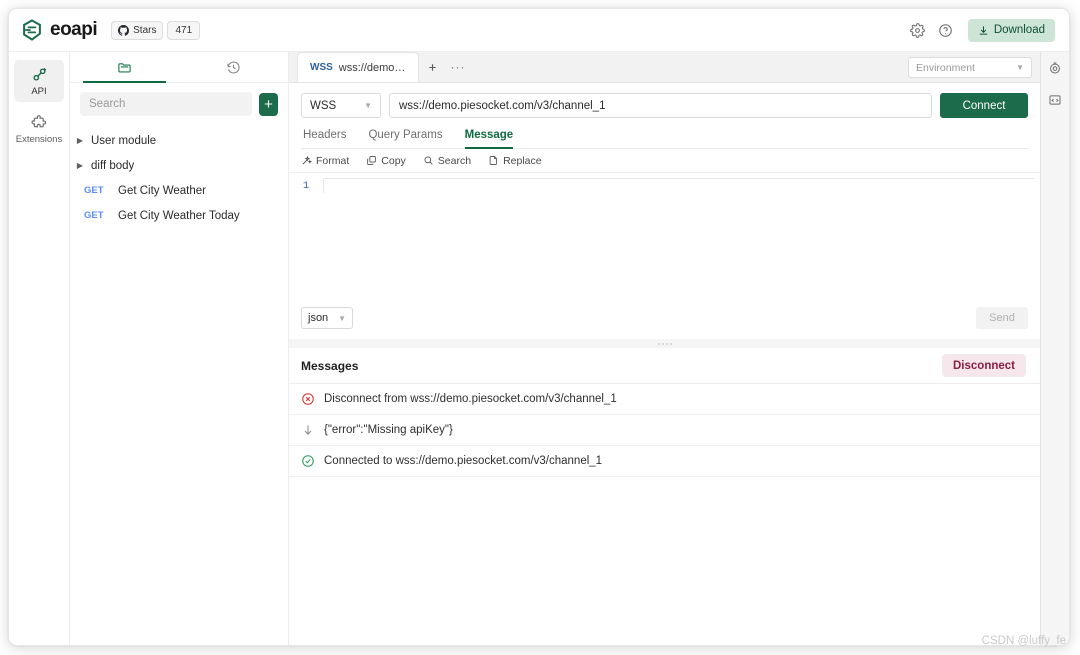 Image resolution: width=1080 pixels, height=655 pixels. What do you see at coordinates (333, 160) in the screenshot?
I see `format-label: Format` at bounding box center [333, 160].